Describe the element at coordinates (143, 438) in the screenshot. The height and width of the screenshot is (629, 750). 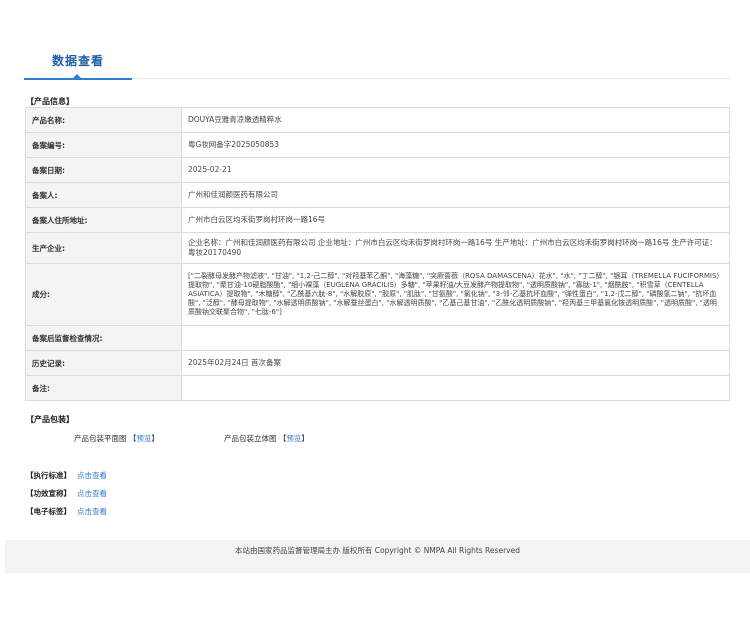
I see `packaging-flat-preview-link: 预览` at that location.